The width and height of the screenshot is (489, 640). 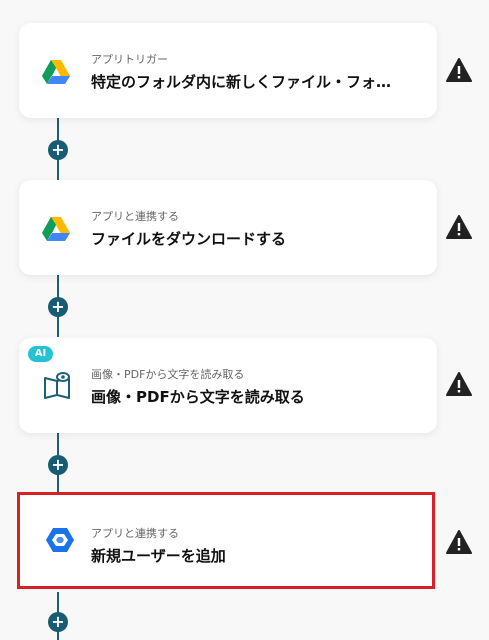 I want to click on flow-step-card: アプリと連携する ファイルをダウンロードする, so click(x=228, y=227).